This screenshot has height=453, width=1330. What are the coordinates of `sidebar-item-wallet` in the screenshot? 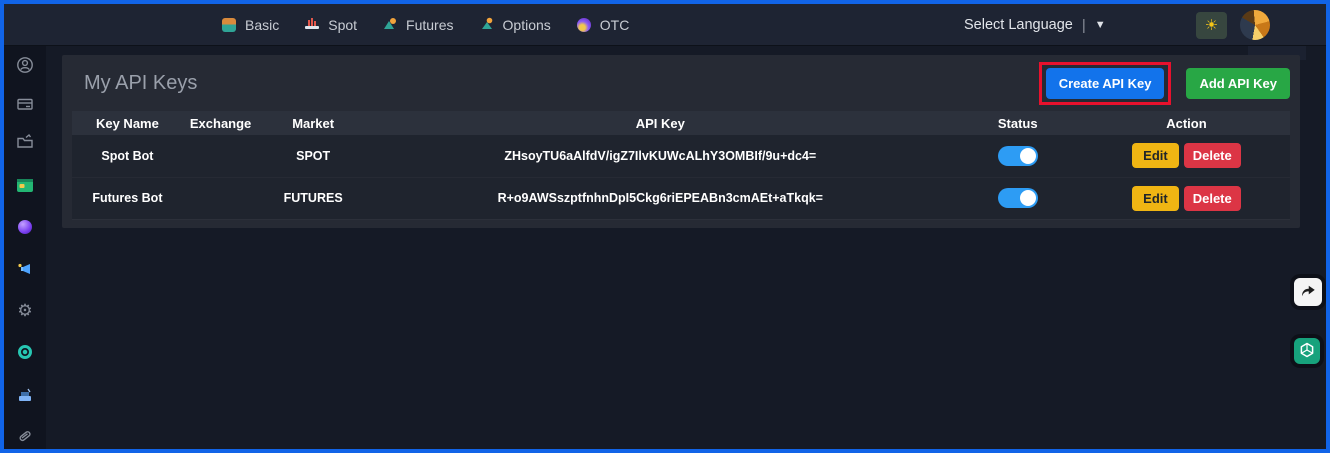 It's located at (25, 185).